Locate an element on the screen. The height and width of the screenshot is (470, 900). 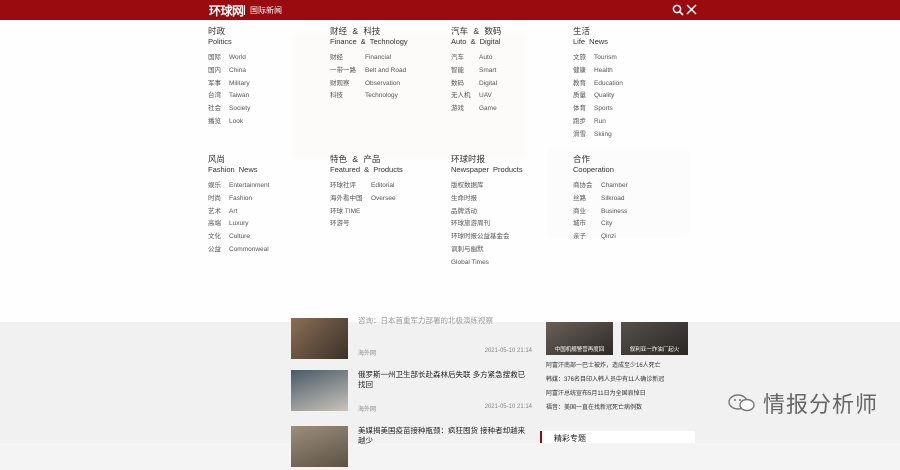
news-item: 咨询：日本首重军力部署的北极演练视察 海外网 2021-05-10 21:14 is located at coordinates (413, 339).